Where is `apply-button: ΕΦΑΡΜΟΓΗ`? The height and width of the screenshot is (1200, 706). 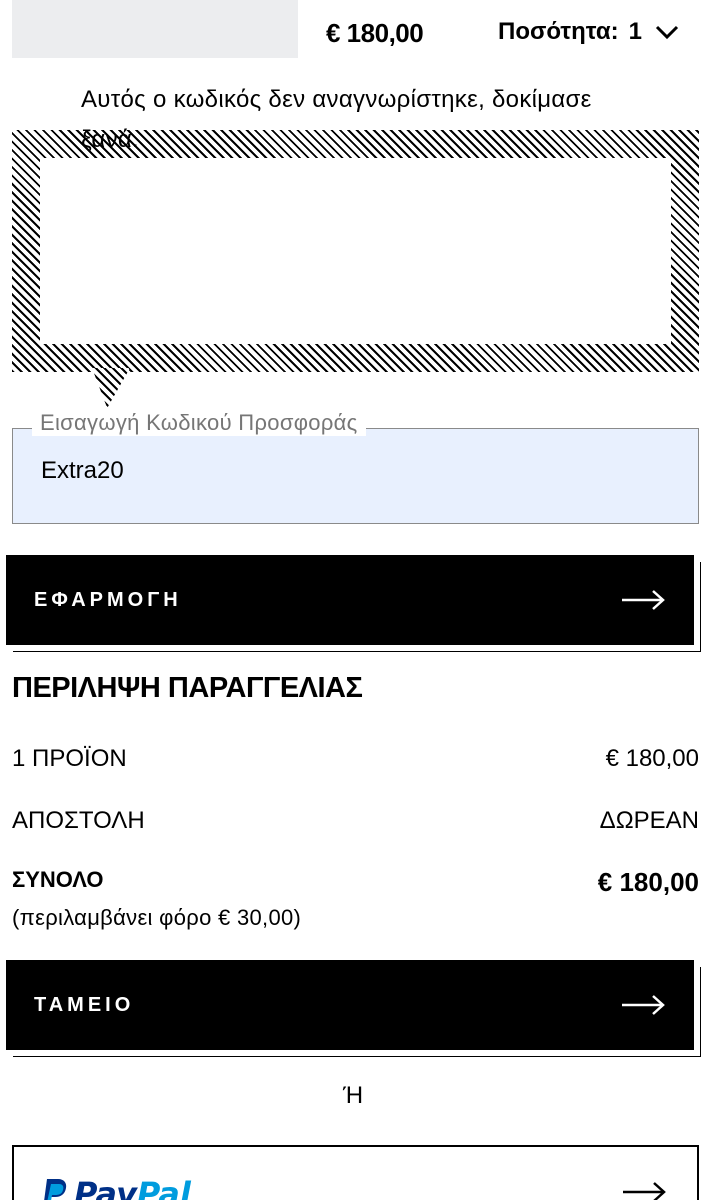
apply-button: ΕΦΑΡΜΟΓΗ is located at coordinates (350, 600).